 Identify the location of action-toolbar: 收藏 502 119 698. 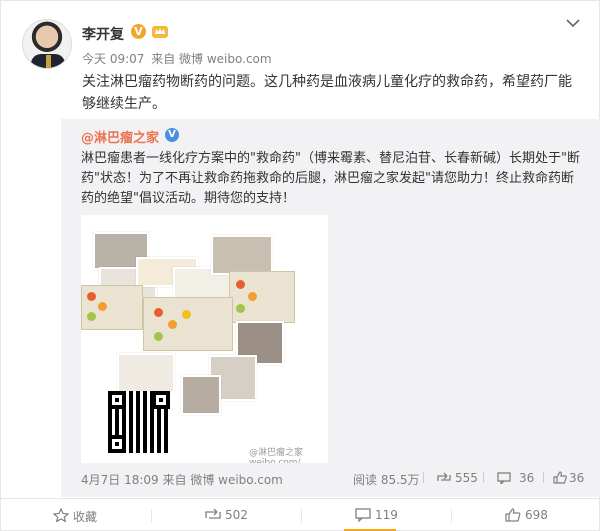
(300, 515).